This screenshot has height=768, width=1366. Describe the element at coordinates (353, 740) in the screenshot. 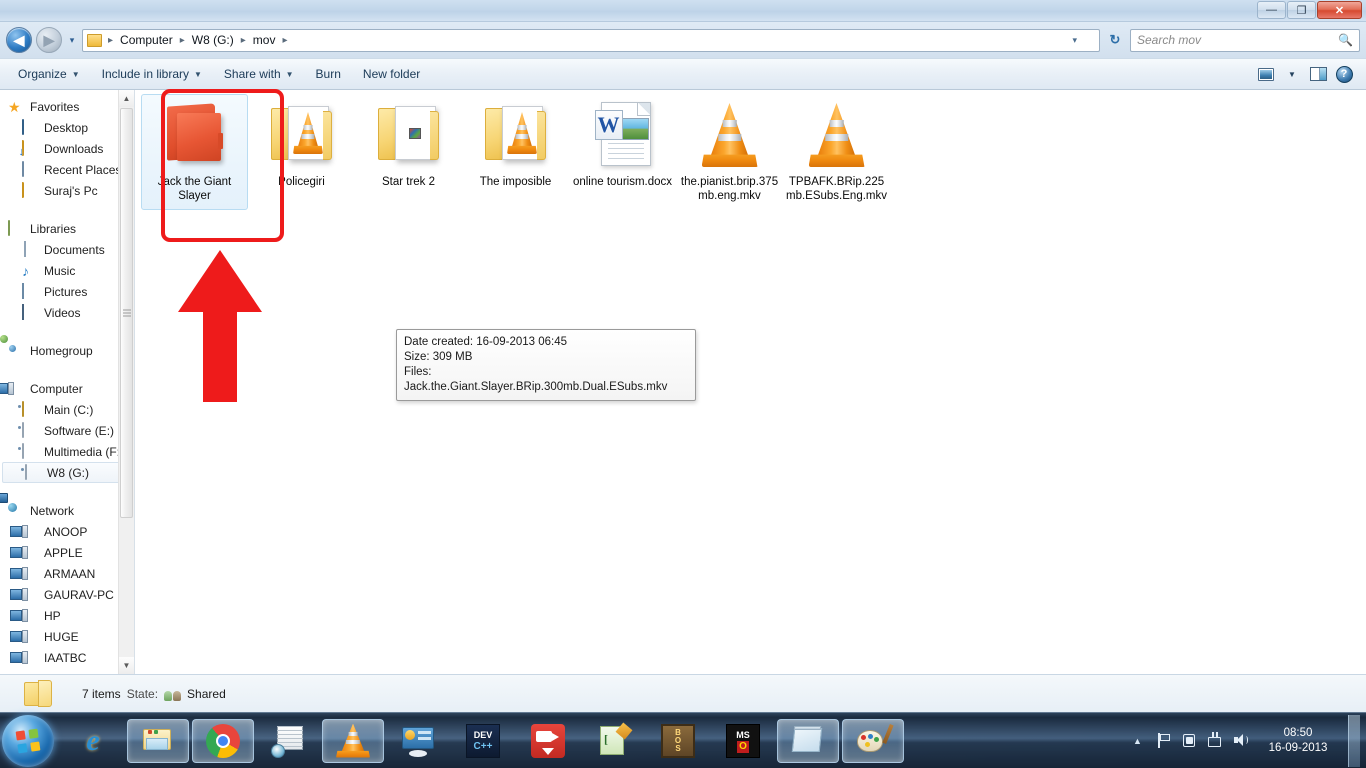

I see `taskbar-vlc-media-player` at that location.